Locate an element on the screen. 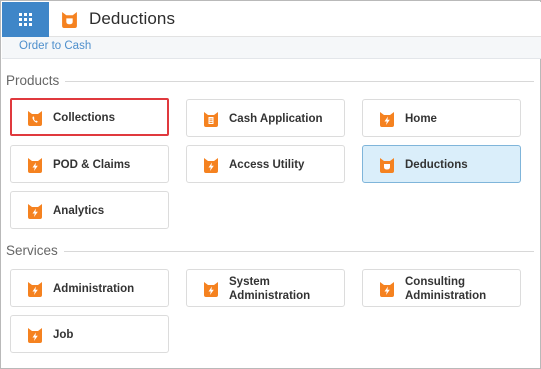 This screenshot has height=369, width=541. app-launcher-button is located at coordinates (25, 19).